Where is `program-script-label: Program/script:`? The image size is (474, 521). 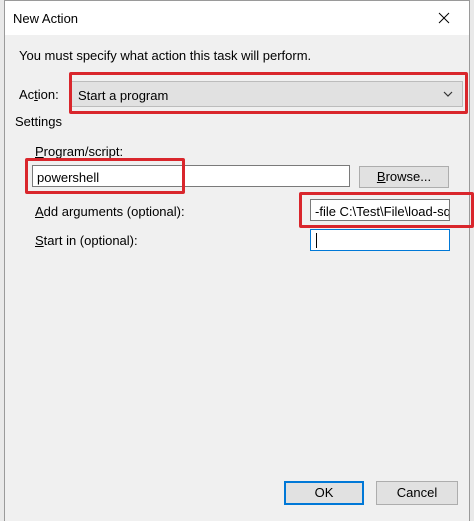 program-script-label: Program/script: is located at coordinates (79, 151).